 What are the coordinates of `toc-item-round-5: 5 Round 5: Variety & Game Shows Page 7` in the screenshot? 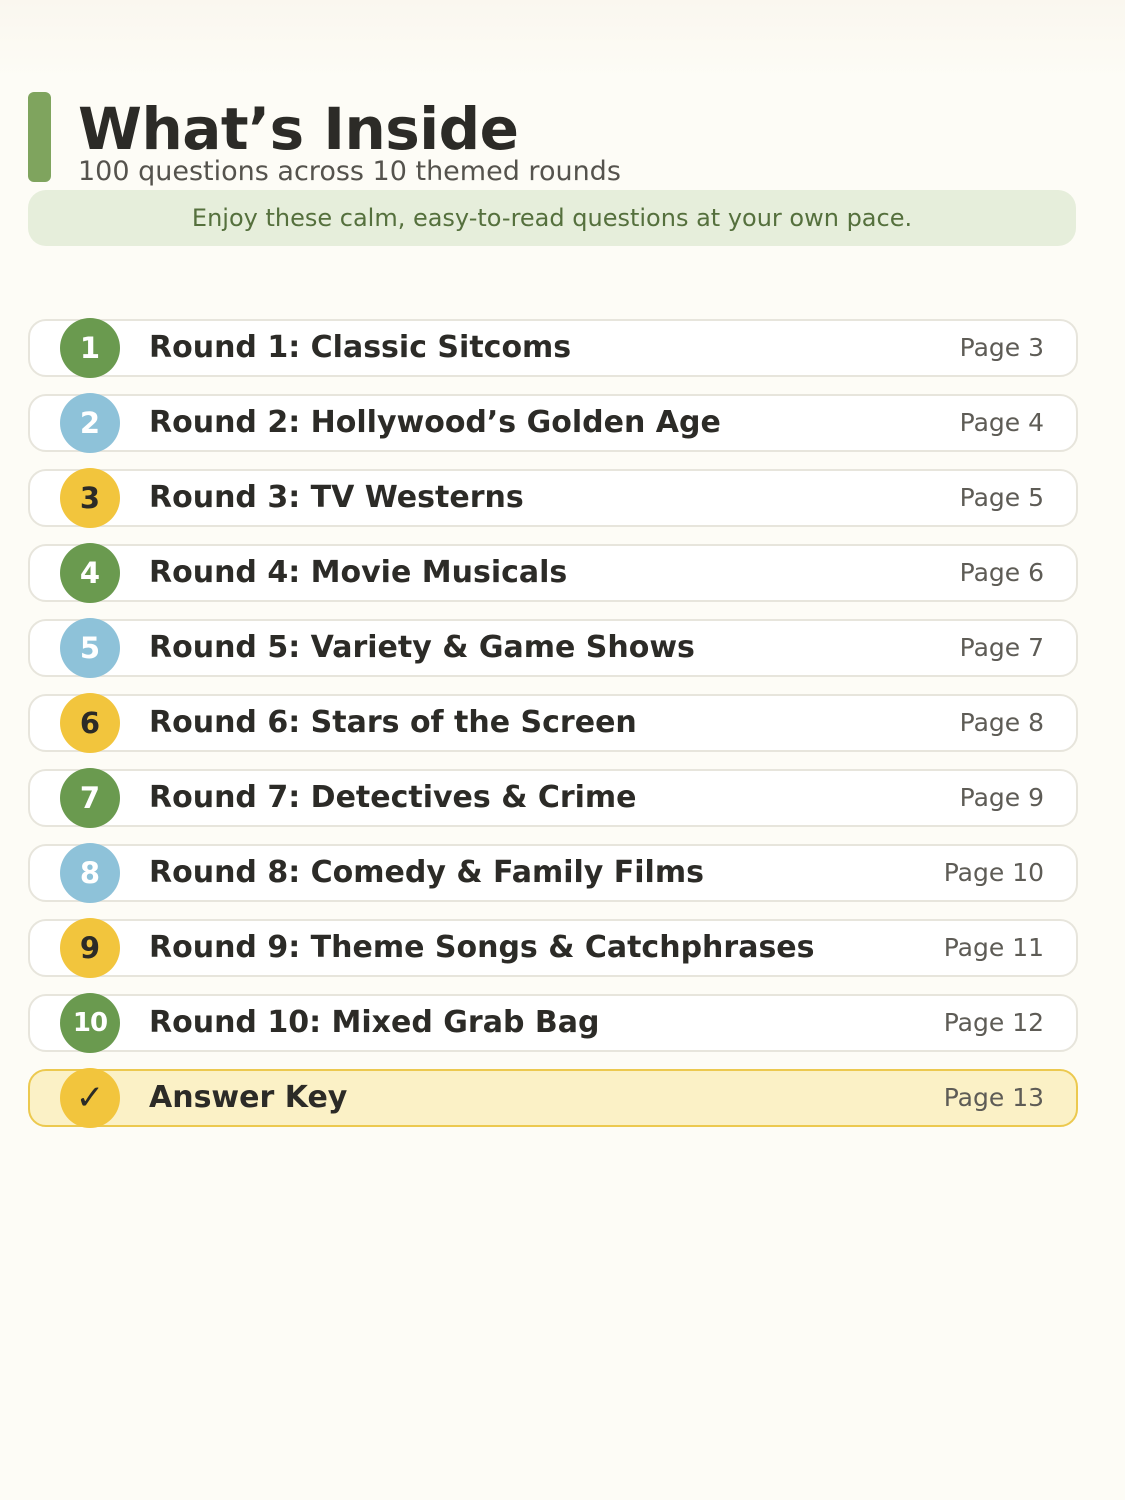 It's located at (553, 648).